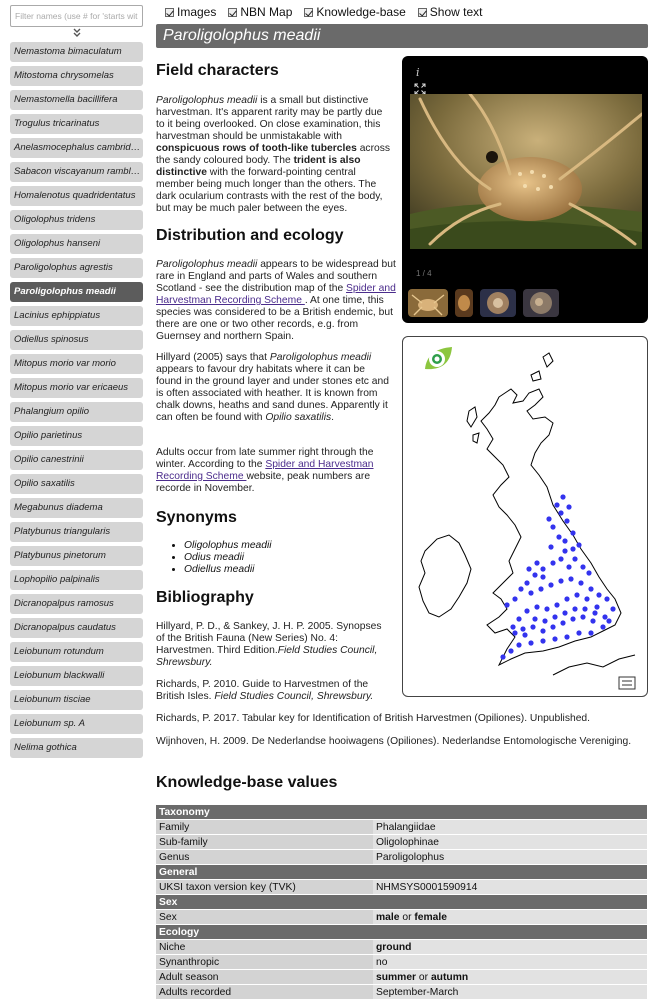  Describe the element at coordinates (76, 724) in the screenshot. I see `species-list-item: Leiobunum sp. A` at that location.